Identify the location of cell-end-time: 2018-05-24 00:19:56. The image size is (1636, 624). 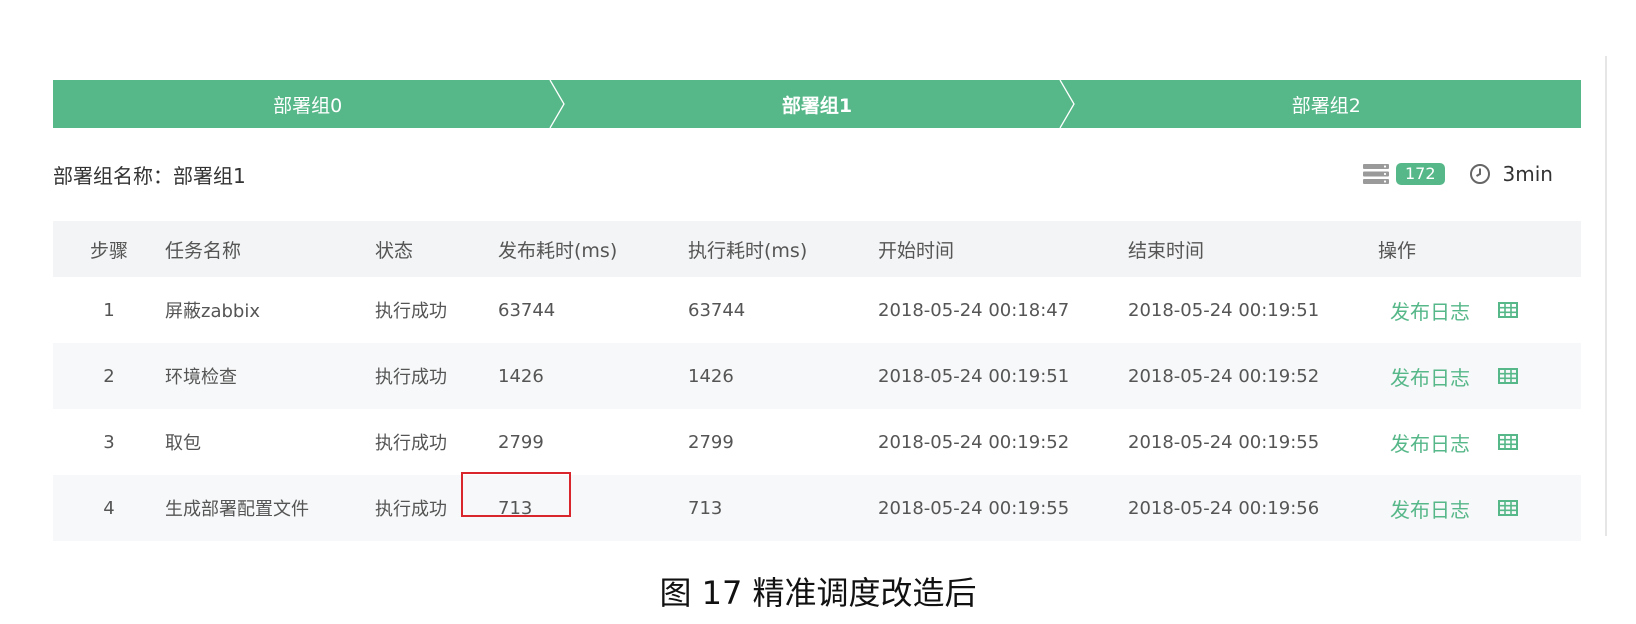
(1224, 508).